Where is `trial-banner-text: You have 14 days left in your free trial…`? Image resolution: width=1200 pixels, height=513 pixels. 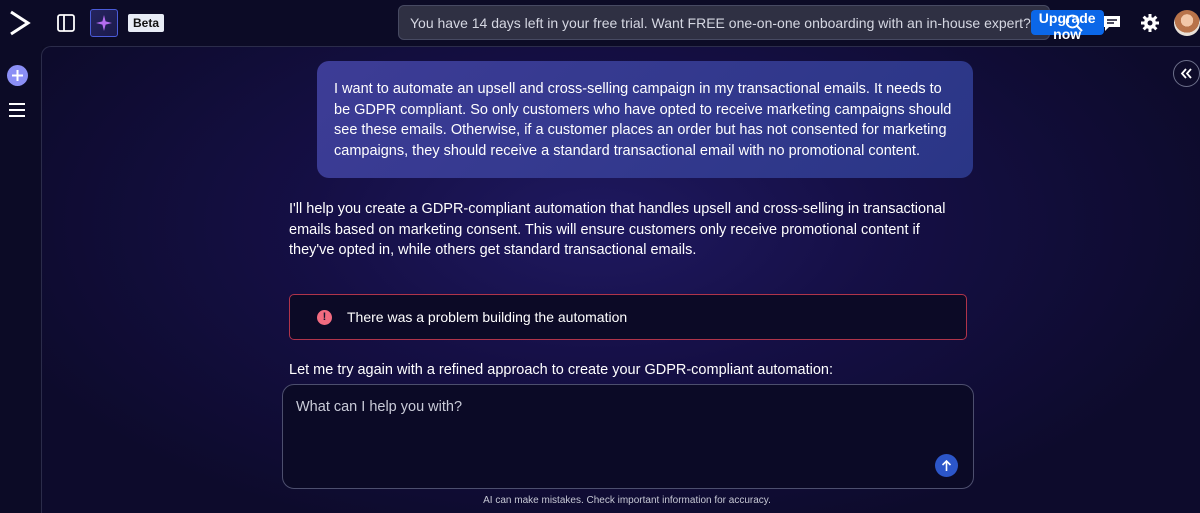
trial-banner-text: You have 14 days left in your free trial… is located at coordinates (720, 22).